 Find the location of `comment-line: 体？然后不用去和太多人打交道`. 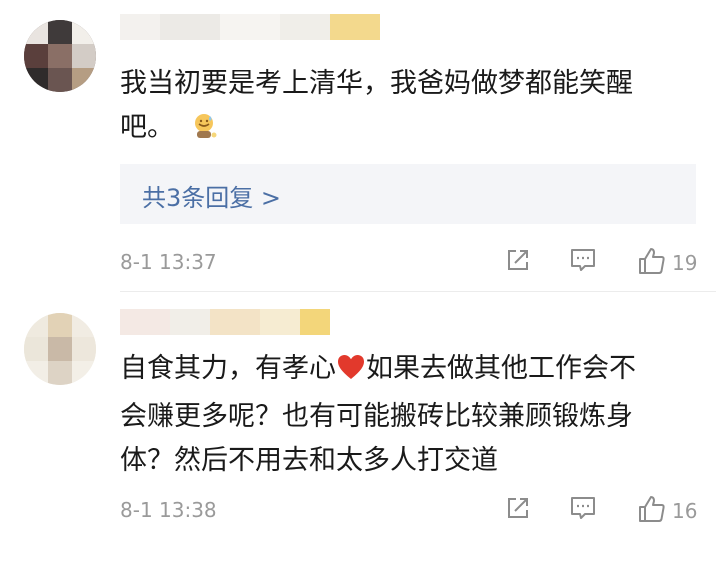

comment-line: 体？然后不用去和太多人打交道 is located at coordinates (309, 460).